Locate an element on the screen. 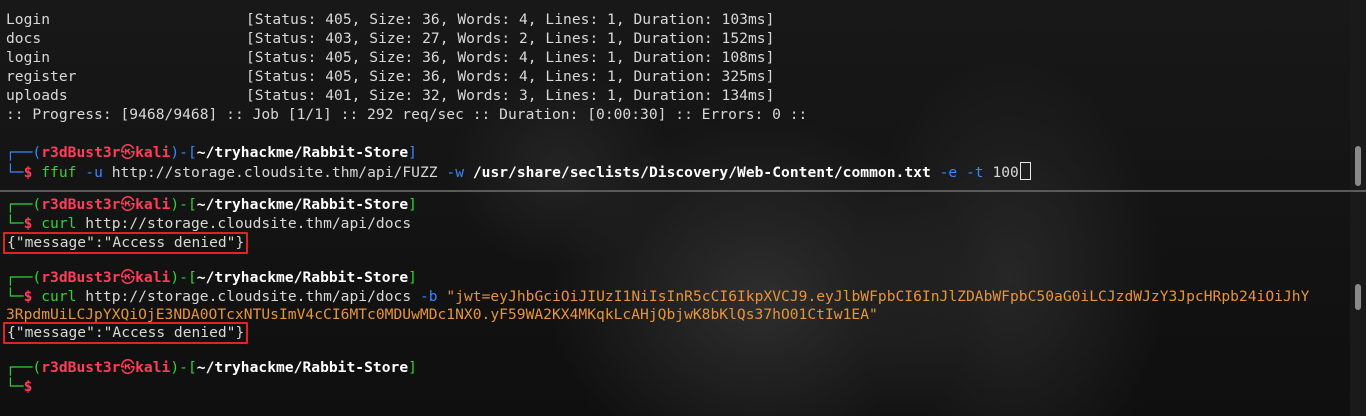  scrollbar-top is located at coordinates (1358, 95).